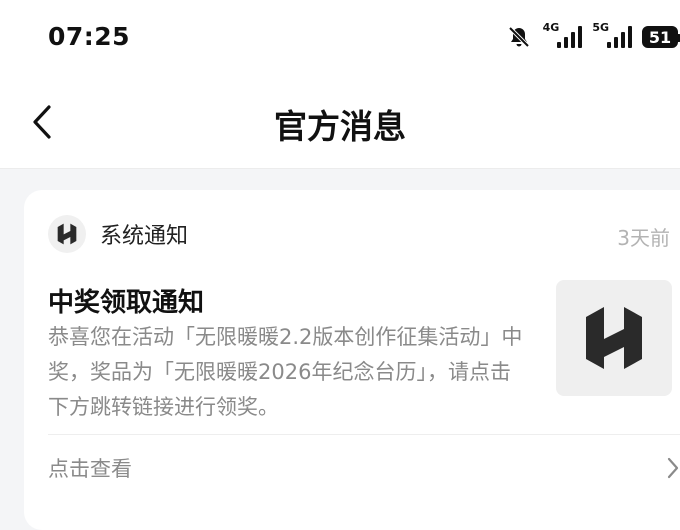 Image resolution: width=680 pixels, height=530 pixels. Describe the element at coordinates (643, 238) in the screenshot. I see `message-time: 3天前` at that location.